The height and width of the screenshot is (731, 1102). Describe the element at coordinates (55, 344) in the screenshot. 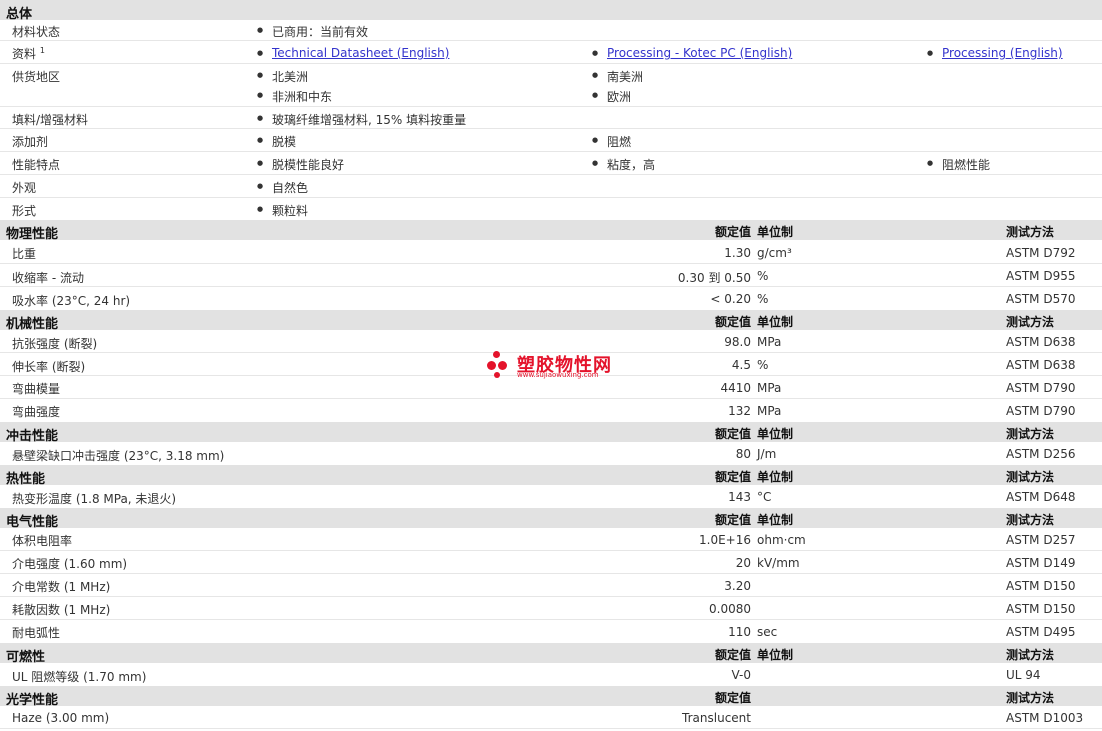

I see `property-label: 抗张强度 (断裂)` at that location.